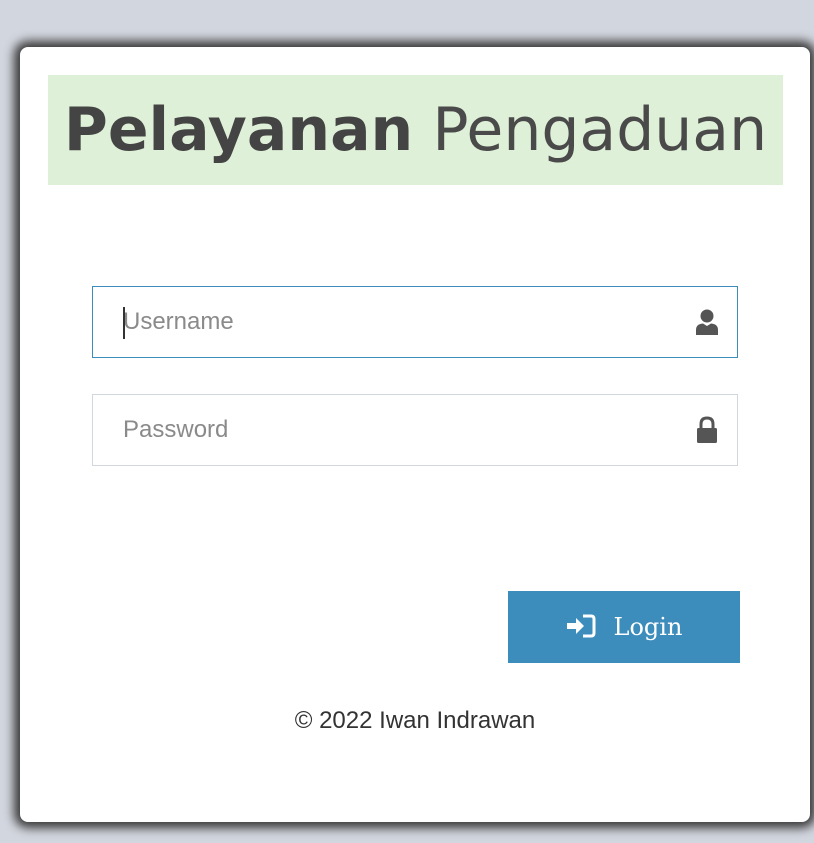  Describe the element at coordinates (385, 430) in the screenshot. I see `password-input` at that location.